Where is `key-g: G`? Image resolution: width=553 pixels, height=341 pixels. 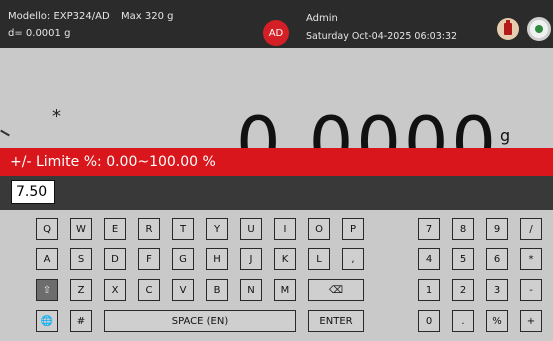 key-g: G is located at coordinates (183, 259).